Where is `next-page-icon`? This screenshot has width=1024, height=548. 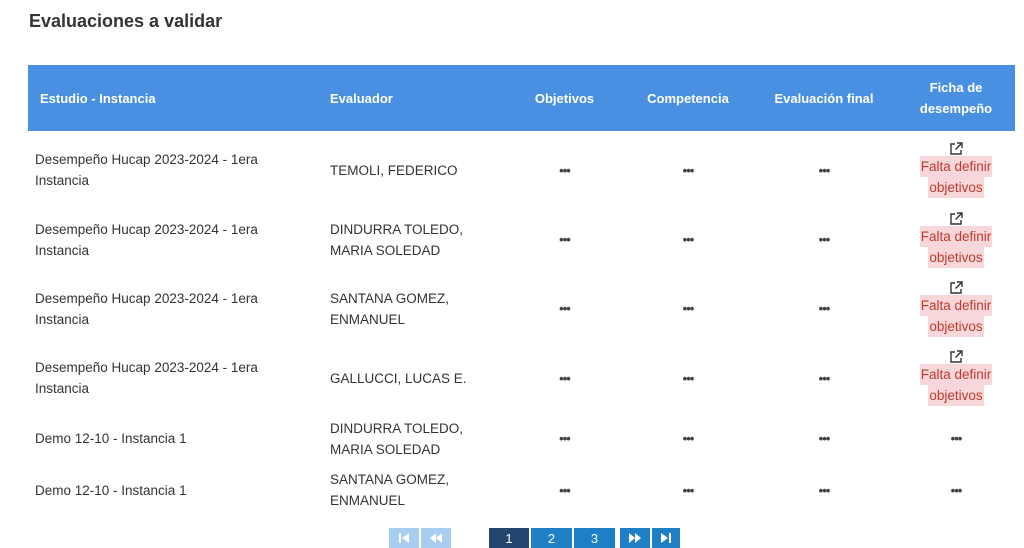
next-page-icon is located at coordinates (635, 538).